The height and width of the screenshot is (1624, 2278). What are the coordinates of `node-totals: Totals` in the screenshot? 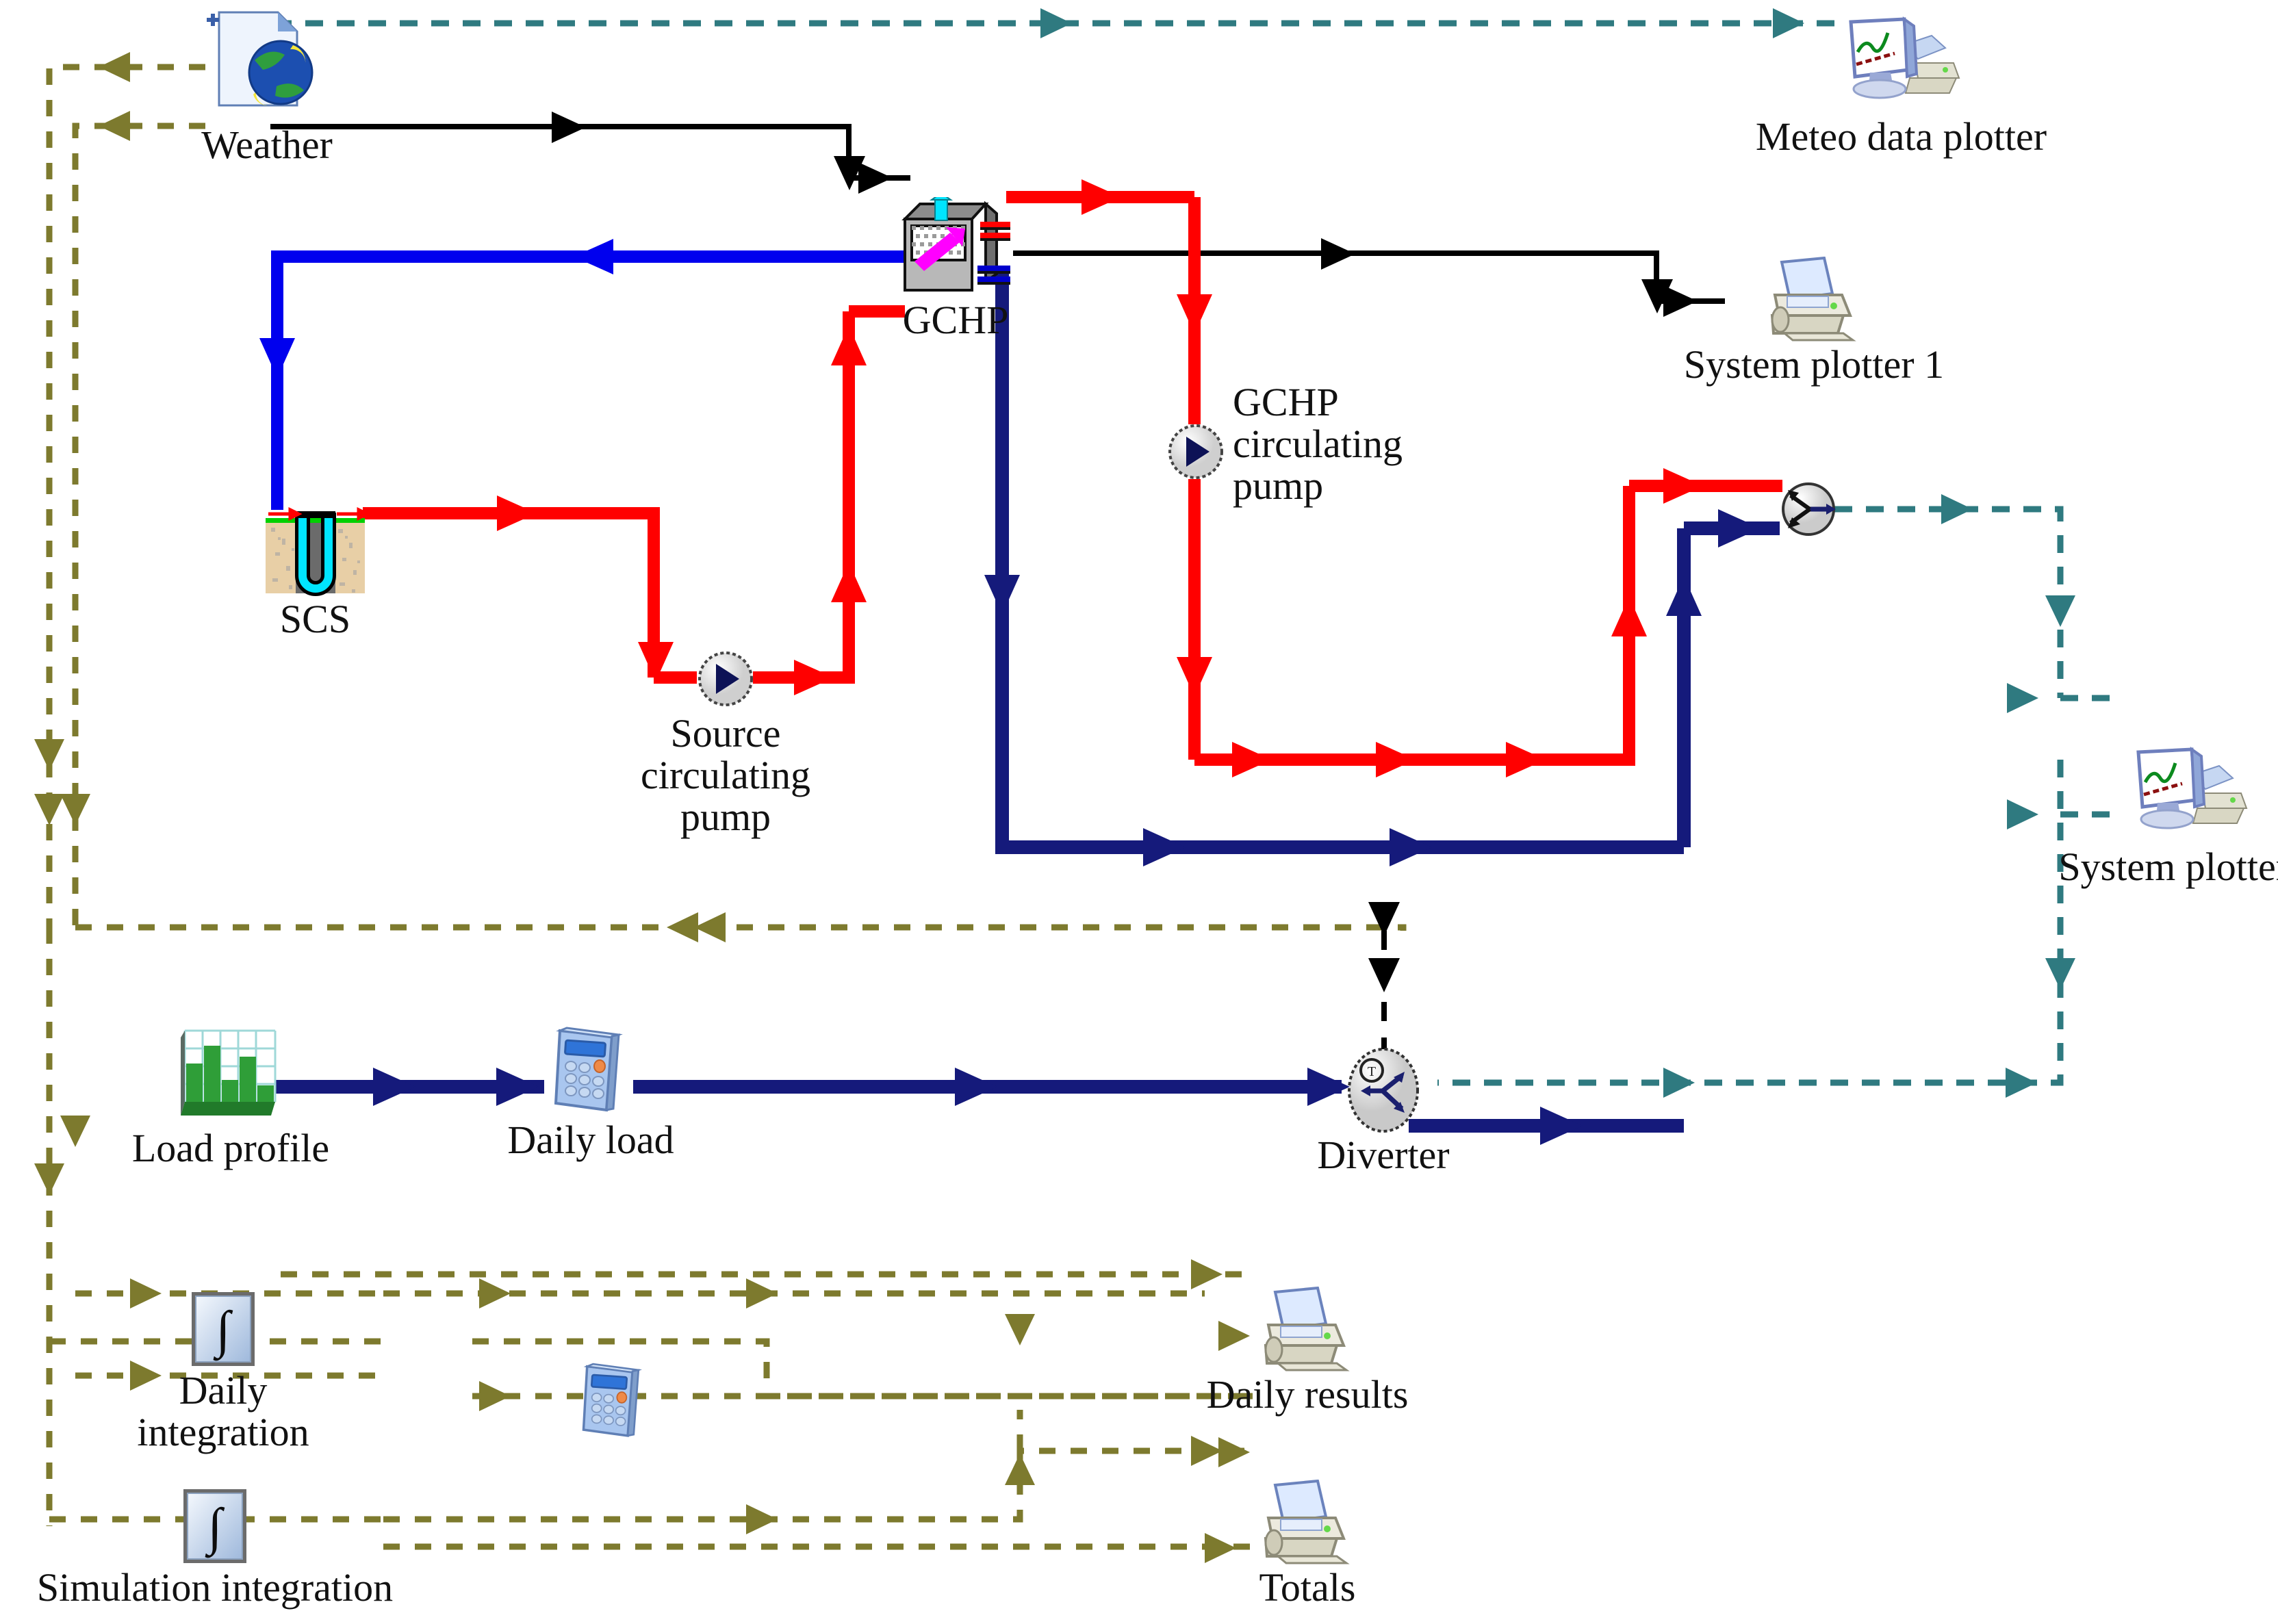 It's located at (1307, 1544).